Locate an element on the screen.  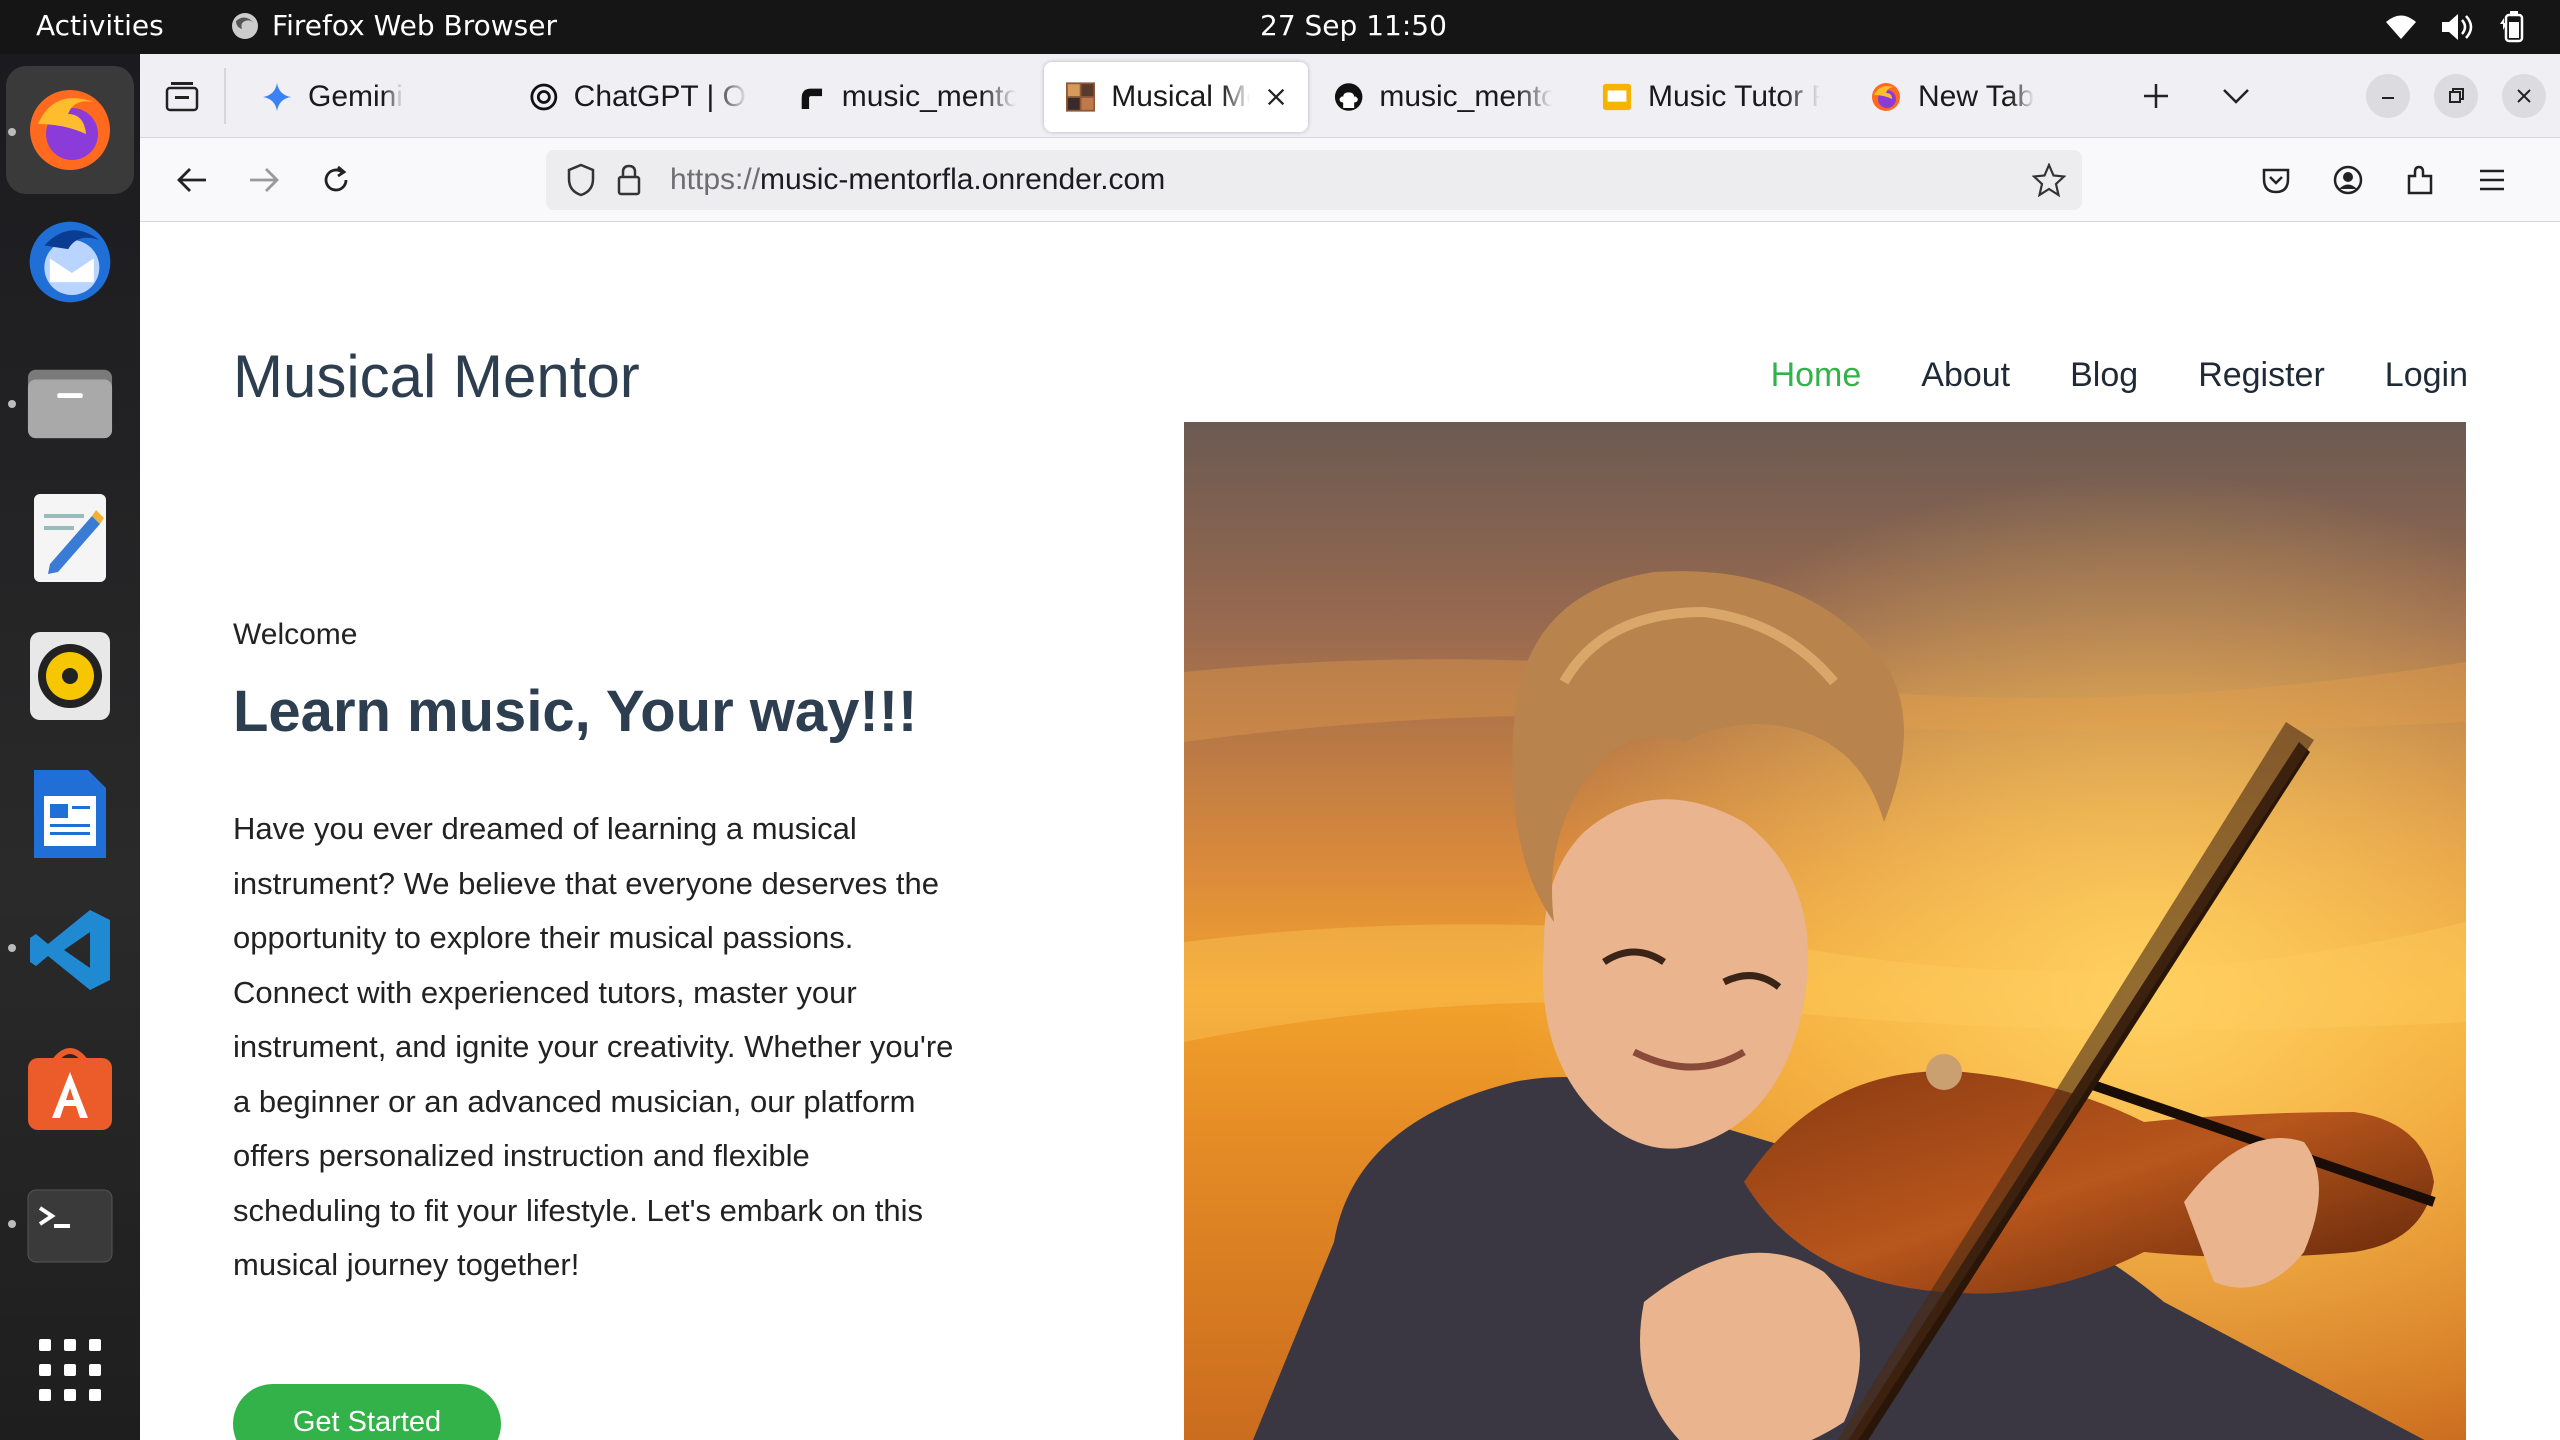
url-bar: https://music-mentorfla.onrender.com is located at coordinates (1314, 180).